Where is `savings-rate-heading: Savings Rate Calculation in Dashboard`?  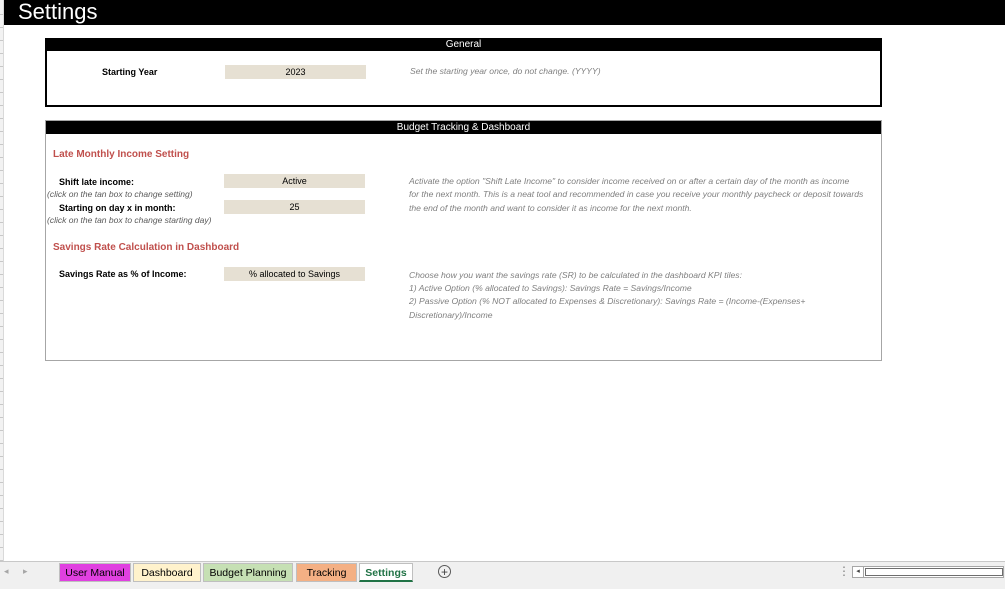 savings-rate-heading: Savings Rate Calculation in Dashboard is located at coordinates (146, 247).